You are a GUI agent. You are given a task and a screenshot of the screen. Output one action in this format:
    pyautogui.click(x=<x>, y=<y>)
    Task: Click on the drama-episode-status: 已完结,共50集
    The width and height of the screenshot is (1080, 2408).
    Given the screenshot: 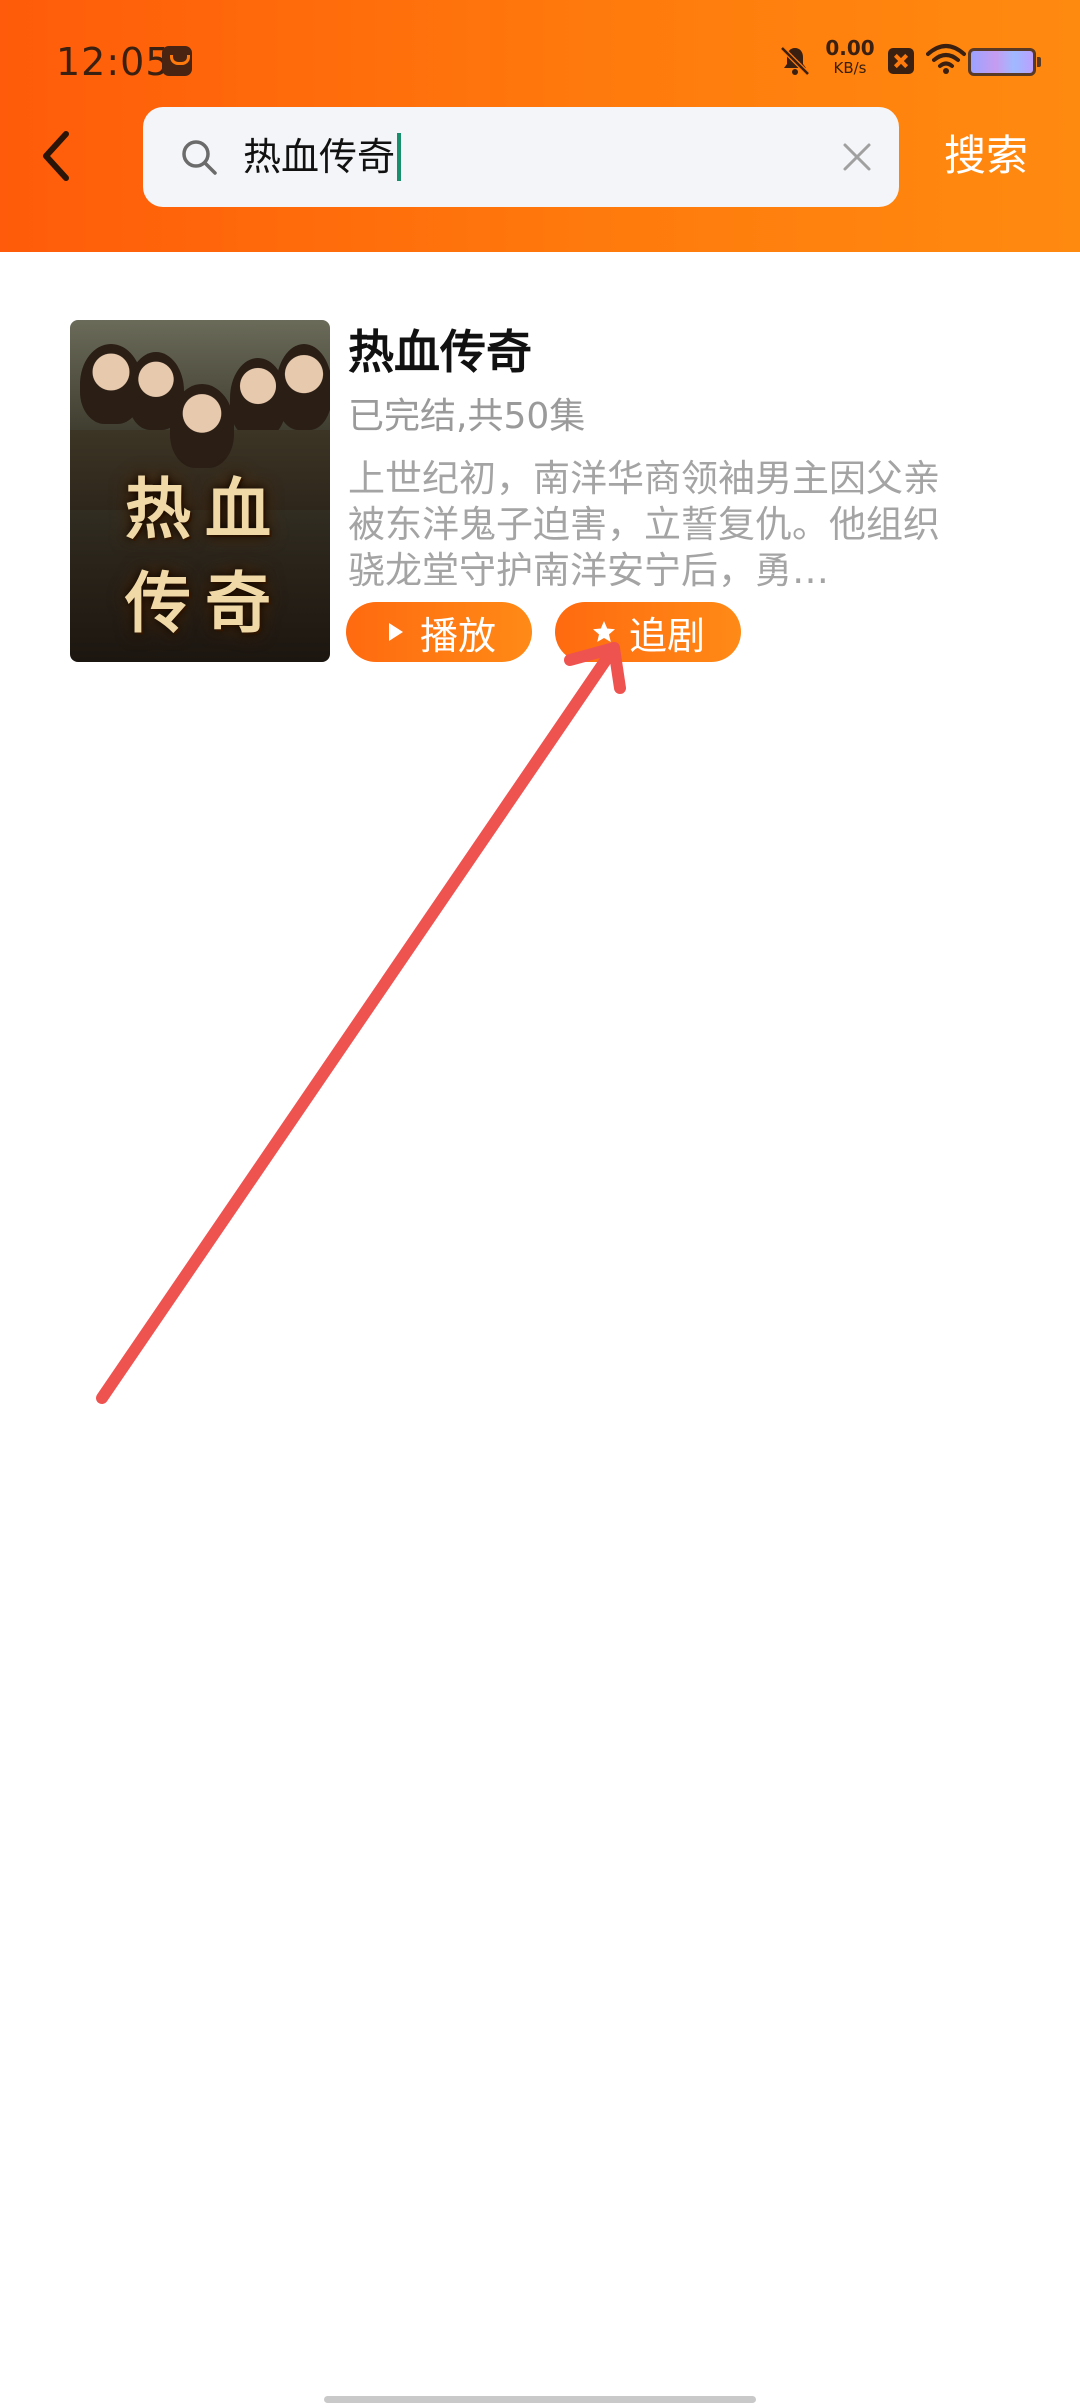 What is the action you would take?
    pyautogui.click(x=467, y=416)
    